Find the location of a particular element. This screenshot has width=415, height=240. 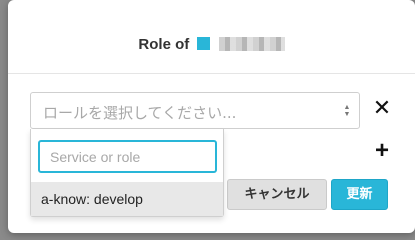

plus-icon: + is located at coordinates (381, 150).